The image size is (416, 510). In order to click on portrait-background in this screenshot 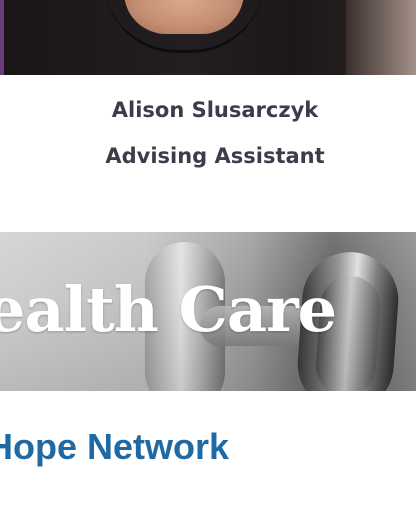, I will do `click(381, 37)`.